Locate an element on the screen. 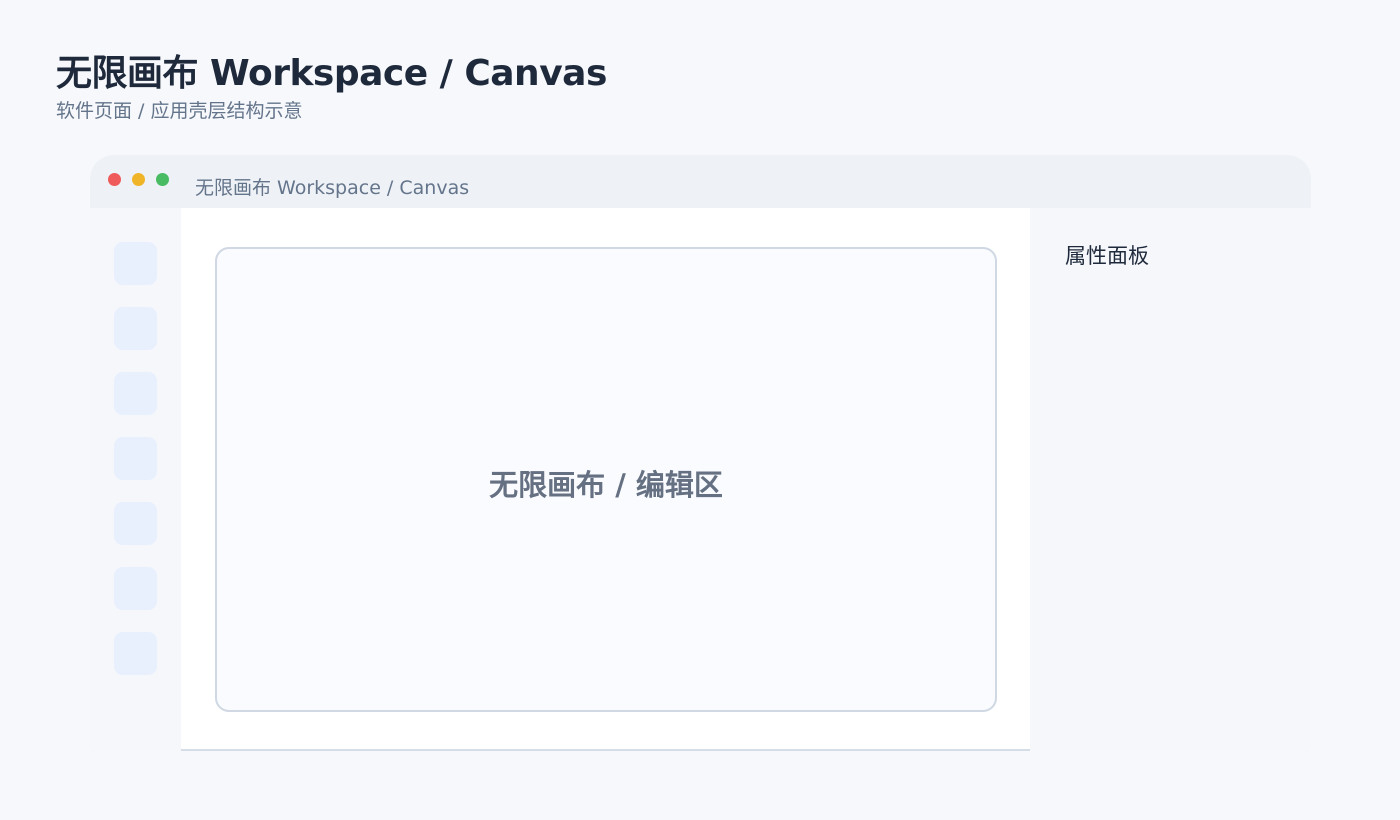 The image size is (1400, 820). maximize-window-button is located at coordinates (162, 179).